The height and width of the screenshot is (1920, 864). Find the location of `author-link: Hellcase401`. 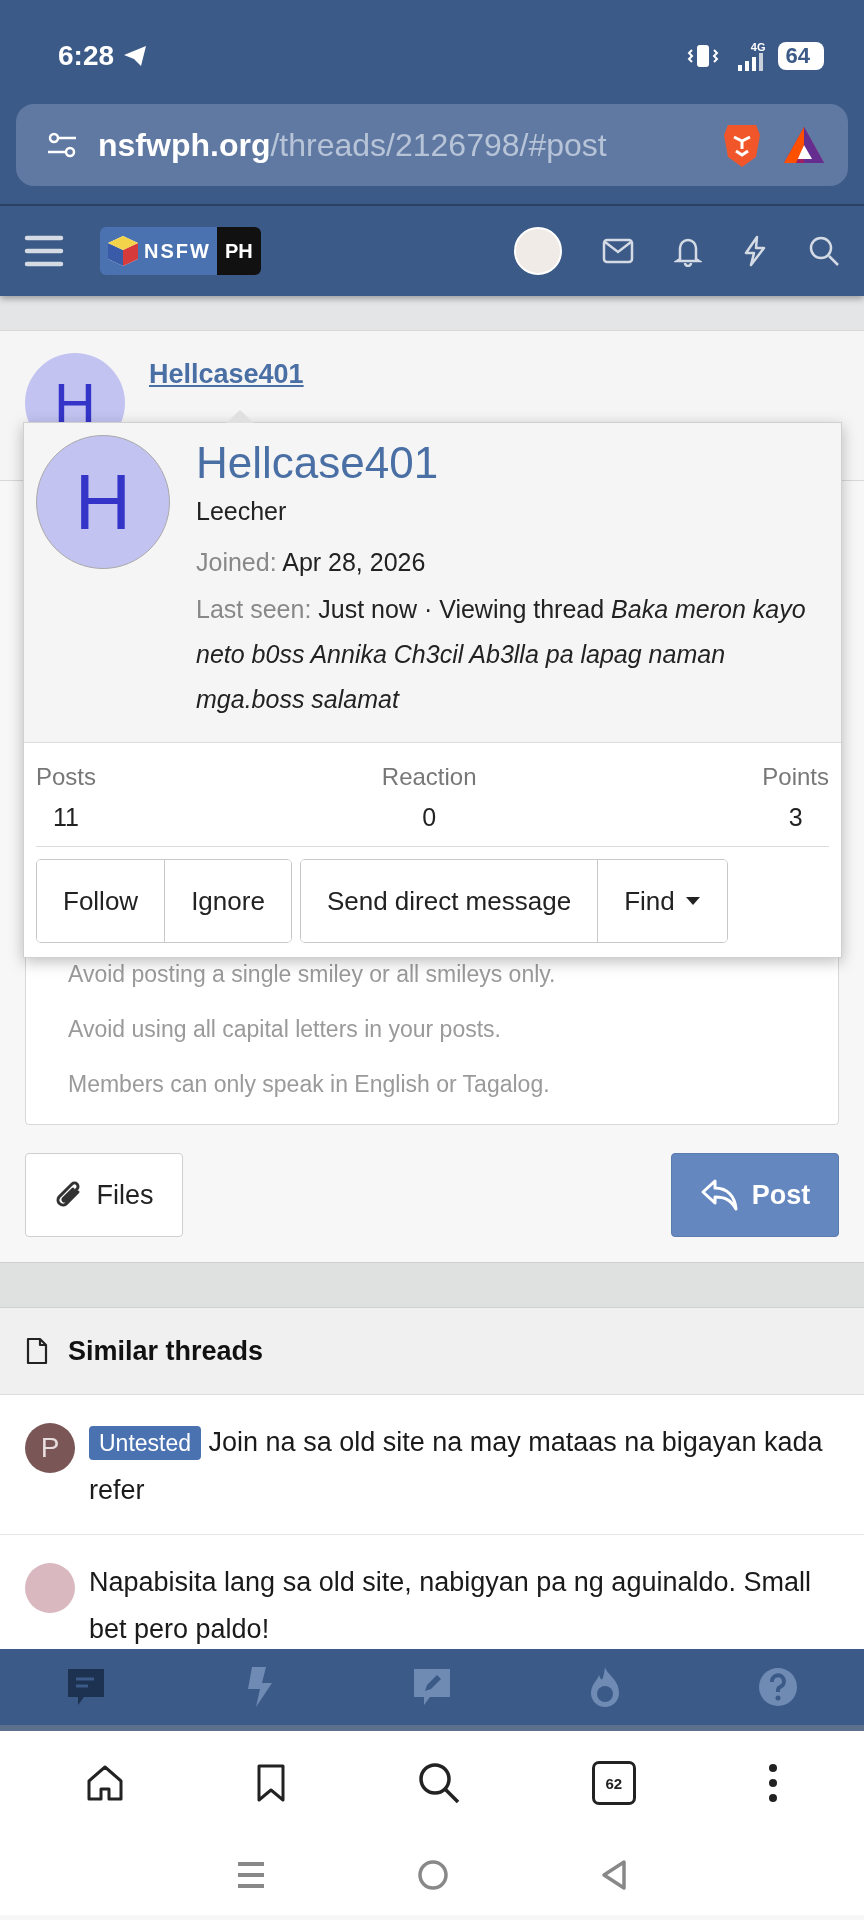

author-link: Hellcase401 is located at coordinates (226, 375).